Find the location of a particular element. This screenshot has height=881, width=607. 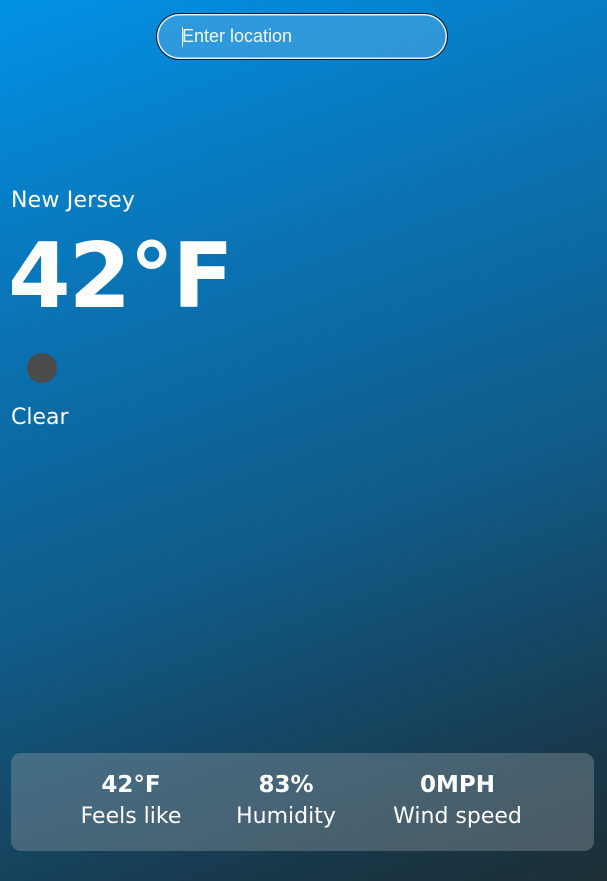

location-name: New Jersey is located at coordinates (73, 200).